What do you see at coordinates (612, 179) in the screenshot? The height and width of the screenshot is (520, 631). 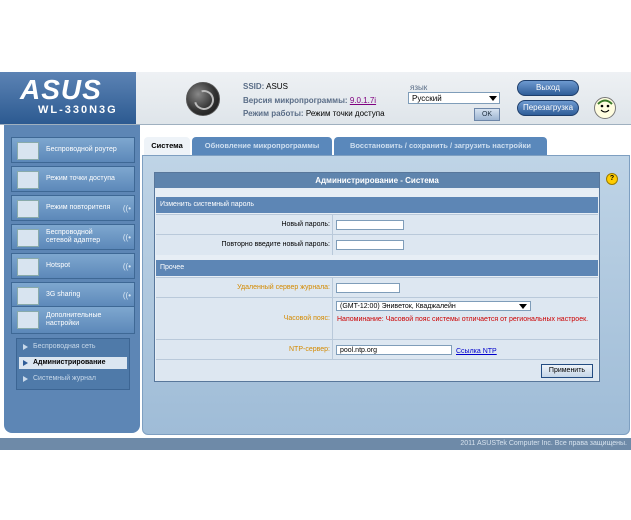 I see `help-icon: ?` at bounding box center [612, 179].